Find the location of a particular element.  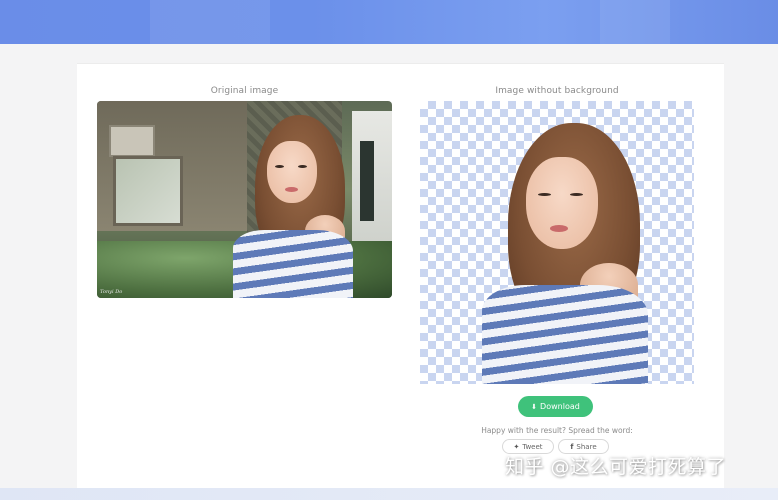

no-background-title: Image without background is located at coordinates (557, 91).